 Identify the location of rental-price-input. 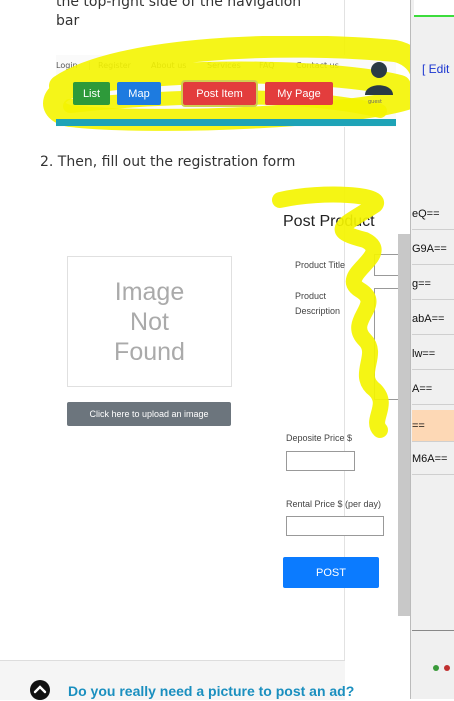
(335, 526).